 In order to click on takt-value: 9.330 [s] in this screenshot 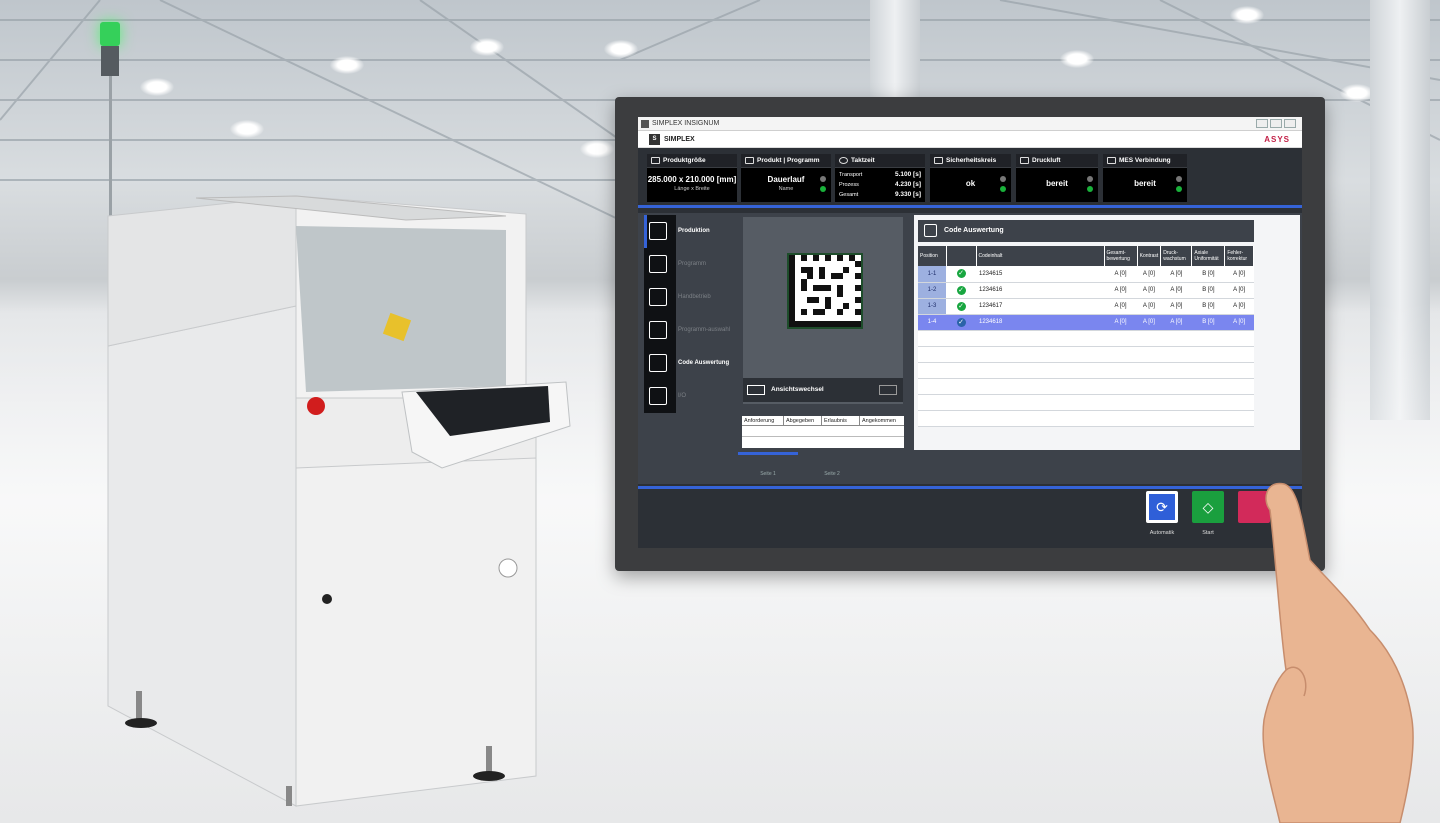, I will do `click(907, 194)`.